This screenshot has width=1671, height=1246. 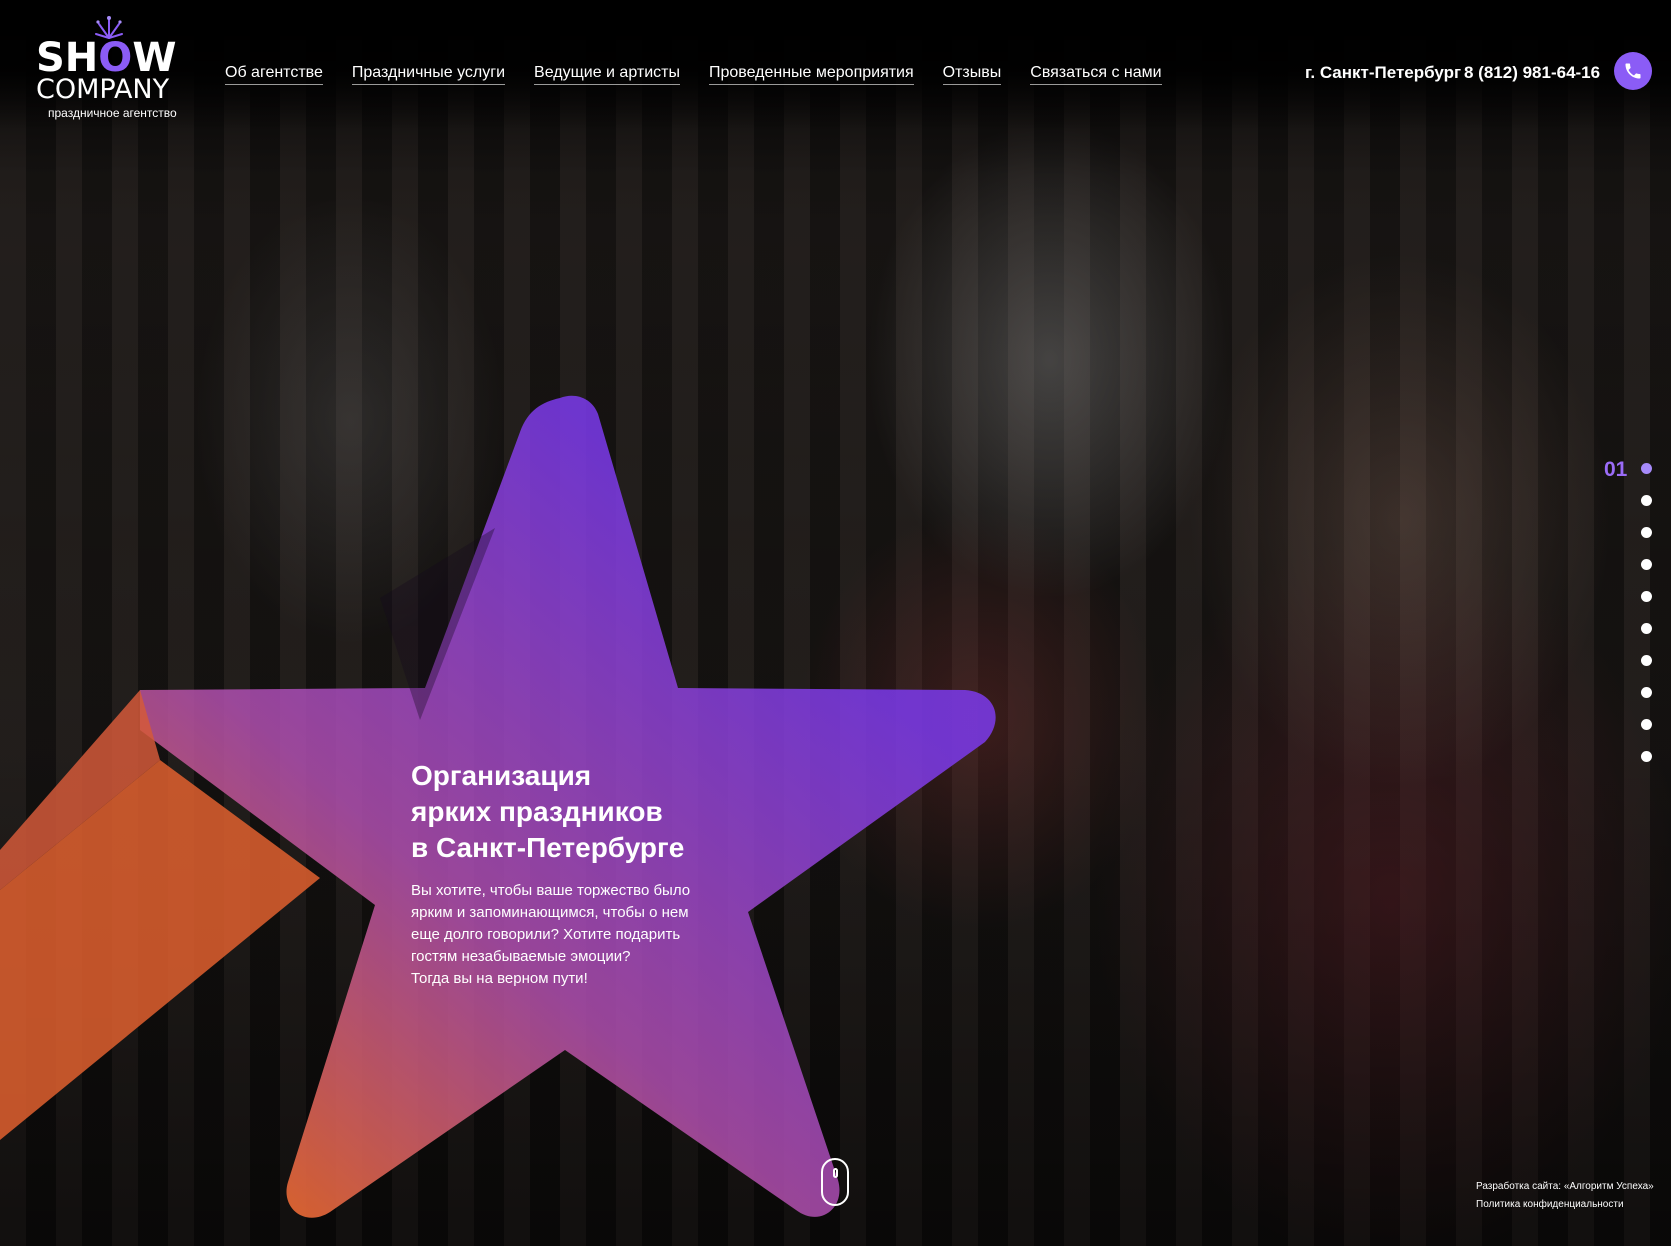 What do you see at coordinates (521, 956) in the screenshot?
I see `hero-text-line: гостям незабываемые эмоции?` at bounding box center [521, 956].